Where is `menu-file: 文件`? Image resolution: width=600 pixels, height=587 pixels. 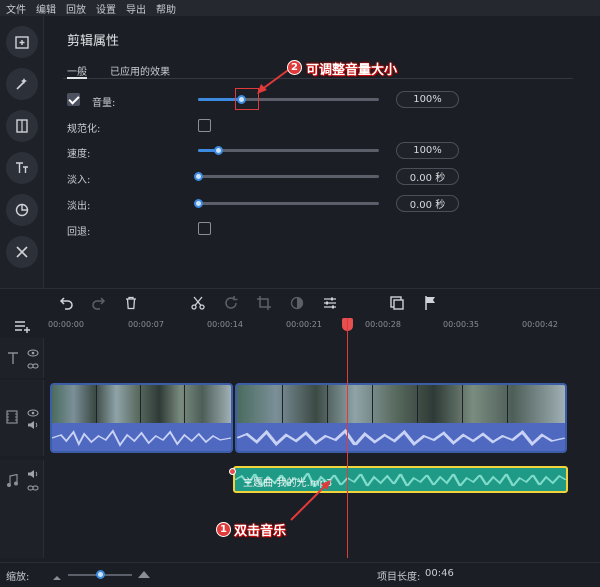
menu-file: 文件 is located at coordinates (16, 8).